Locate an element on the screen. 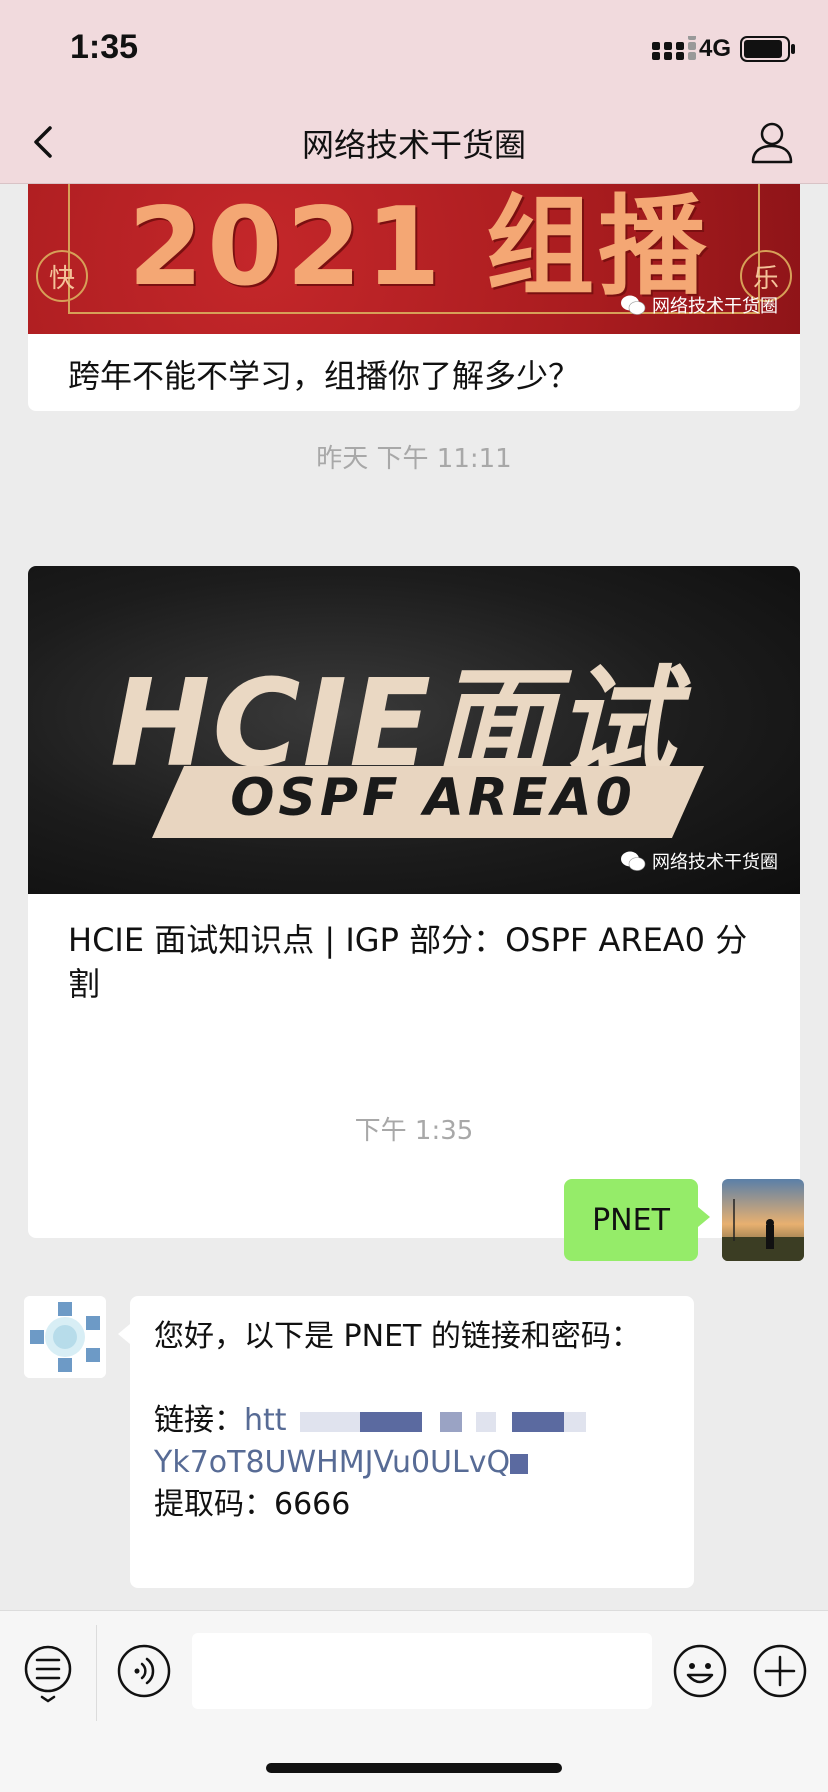 This screenshot has width=828, height=1792. cover-badge-left: 快 is located at coordinates (62, 276).